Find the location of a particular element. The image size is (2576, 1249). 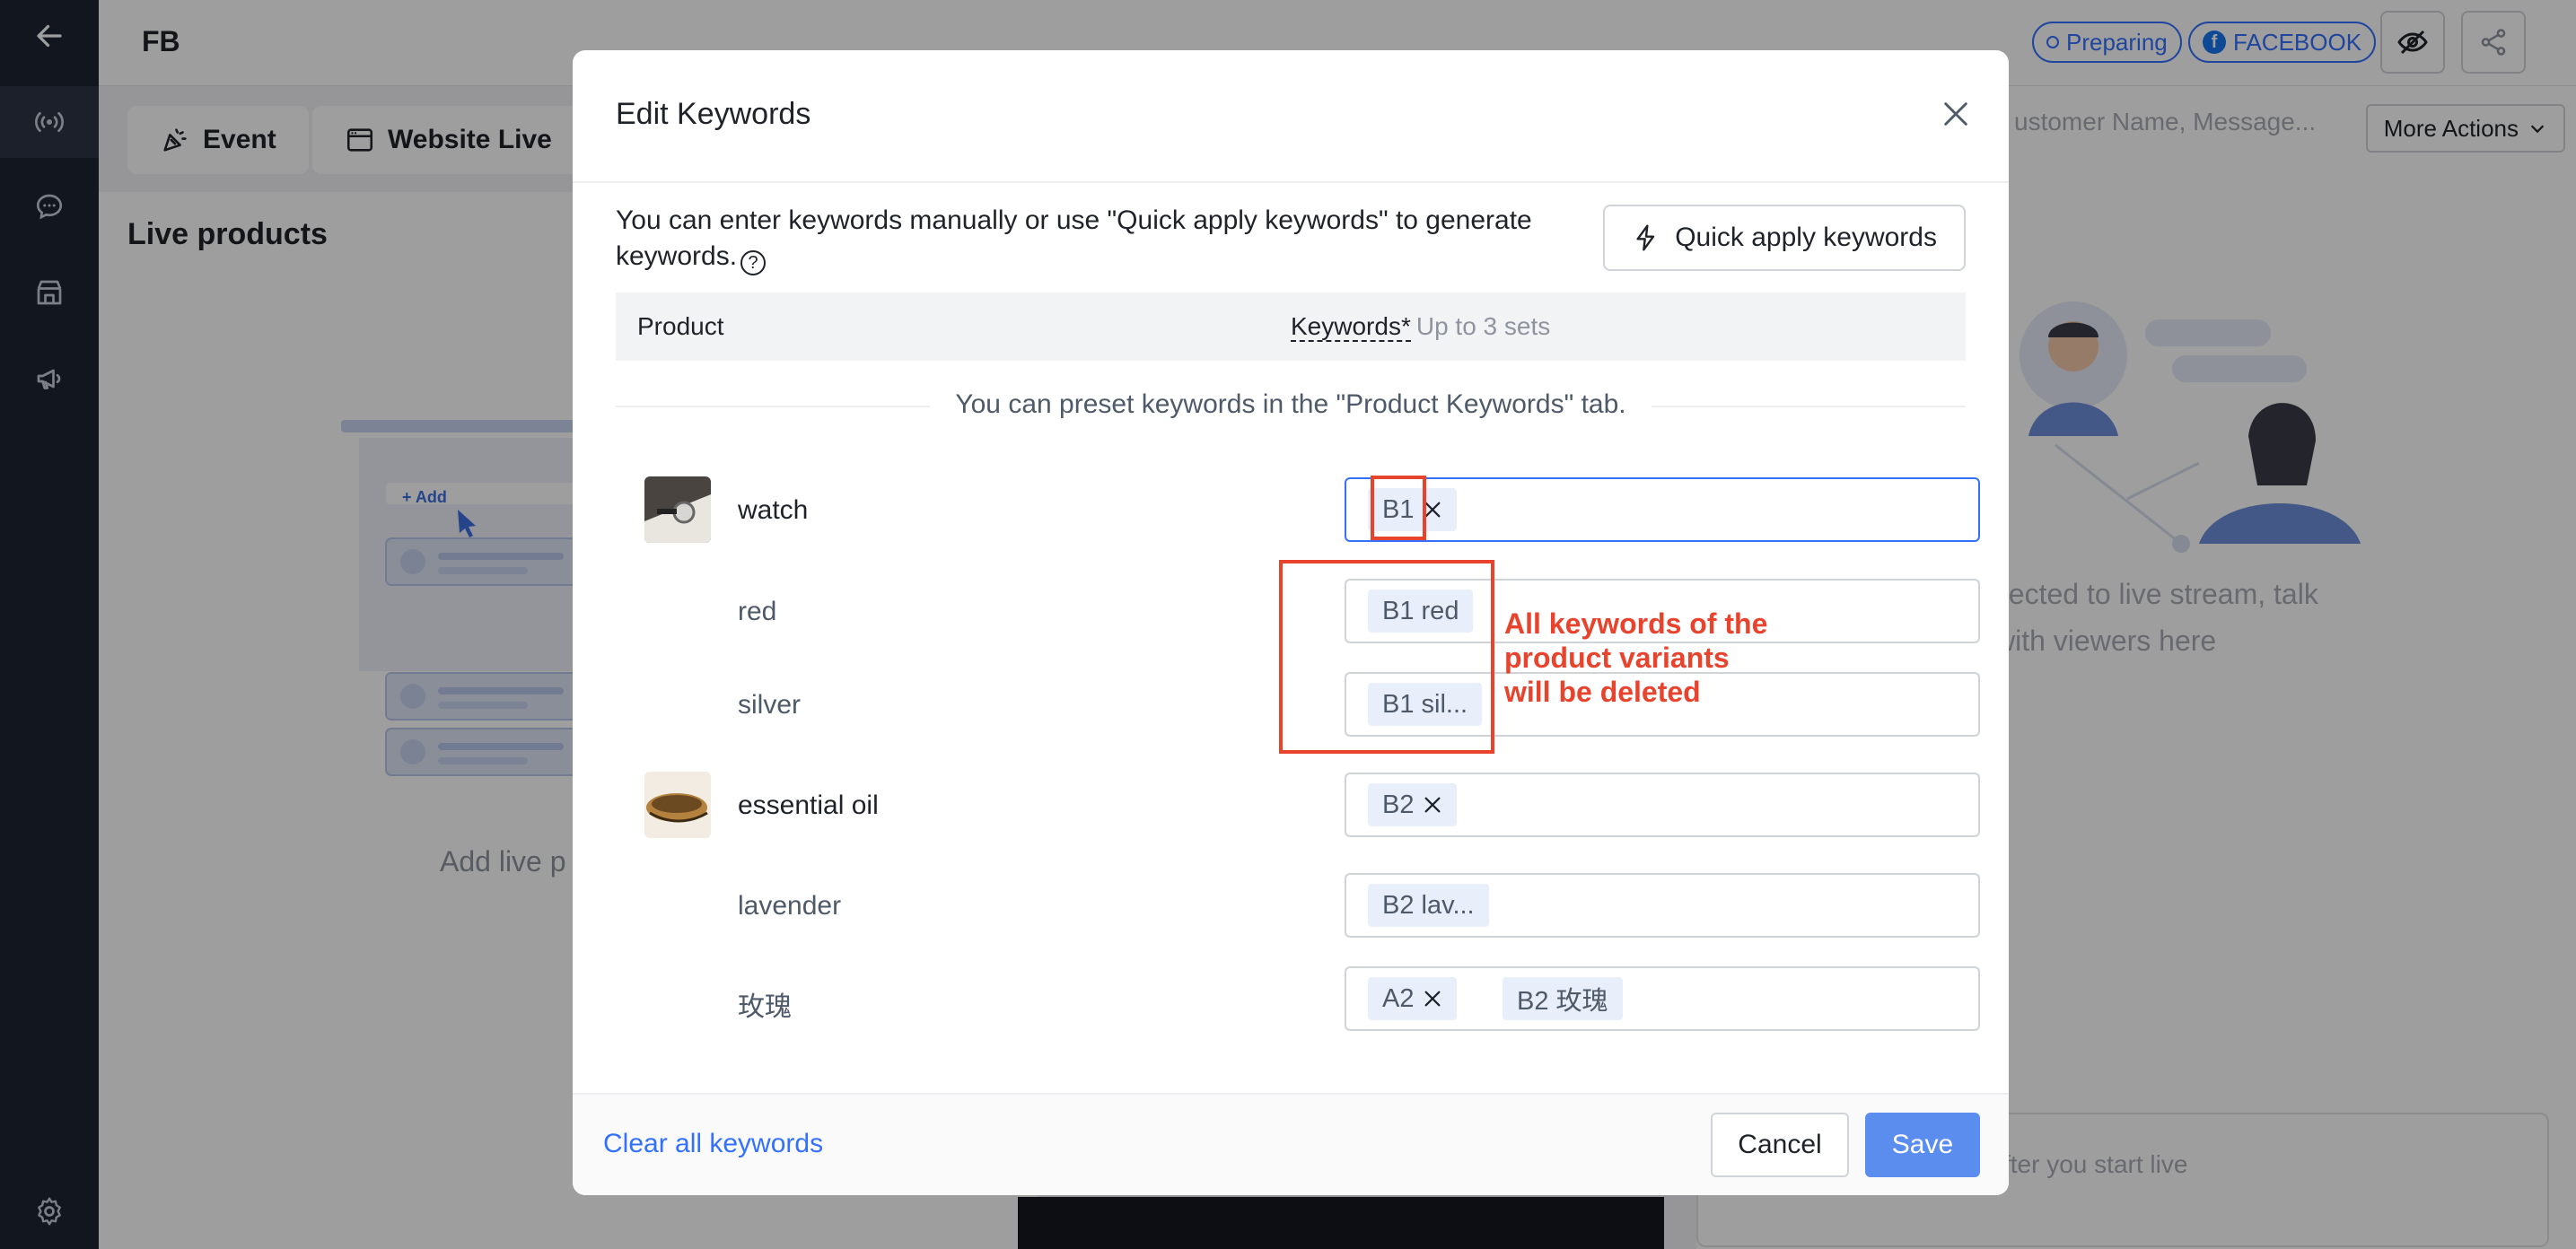

table-header: Product Keywords* Up to 3 sets is located at coordinates (1291, 327).